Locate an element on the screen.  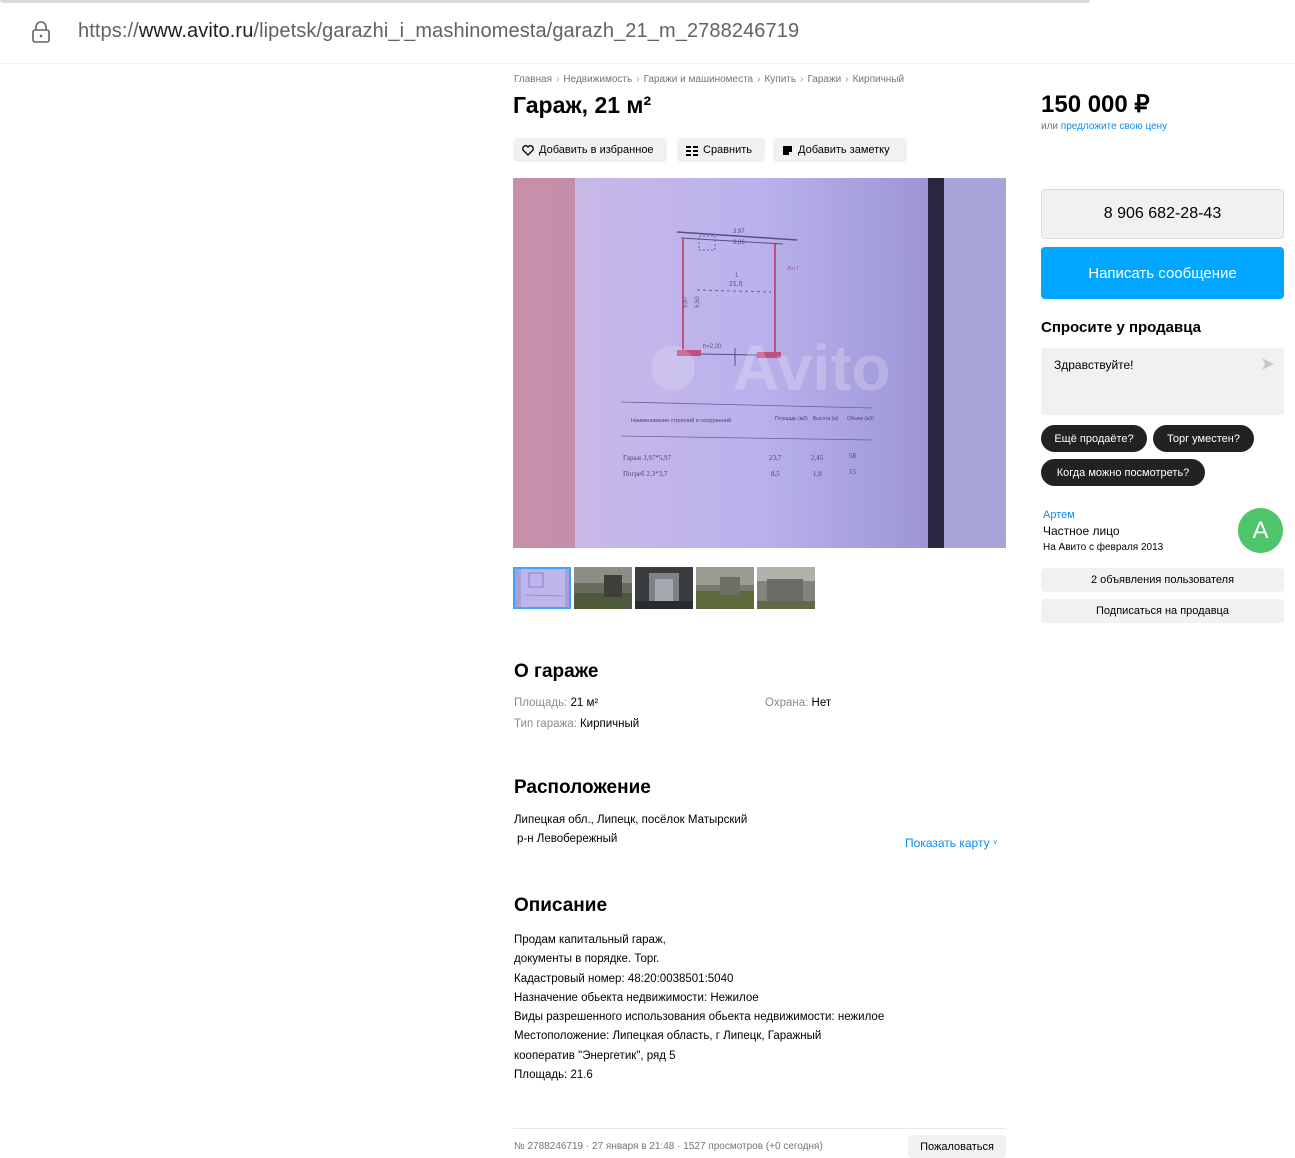
svg-text: Высота (м) is located at coordinates (826, 419).